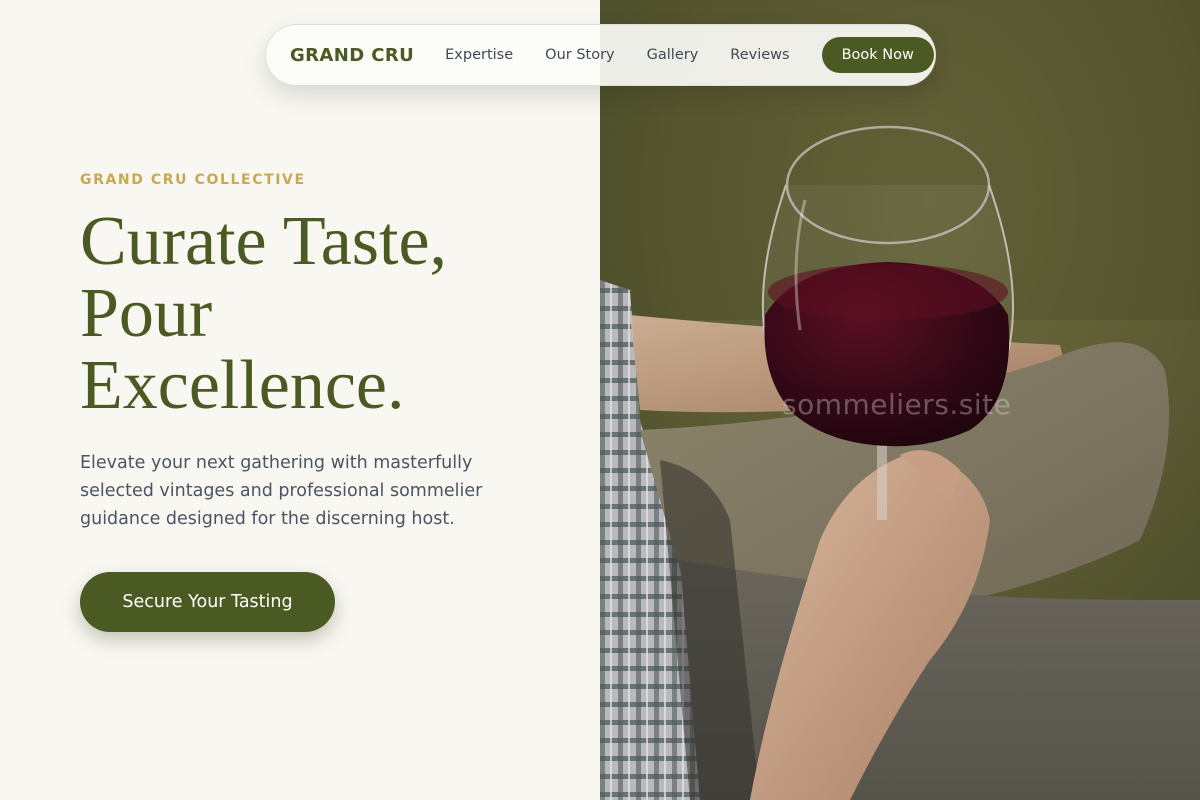  I want to click on nav-link-gallery: Gallery, so click(673, 55).